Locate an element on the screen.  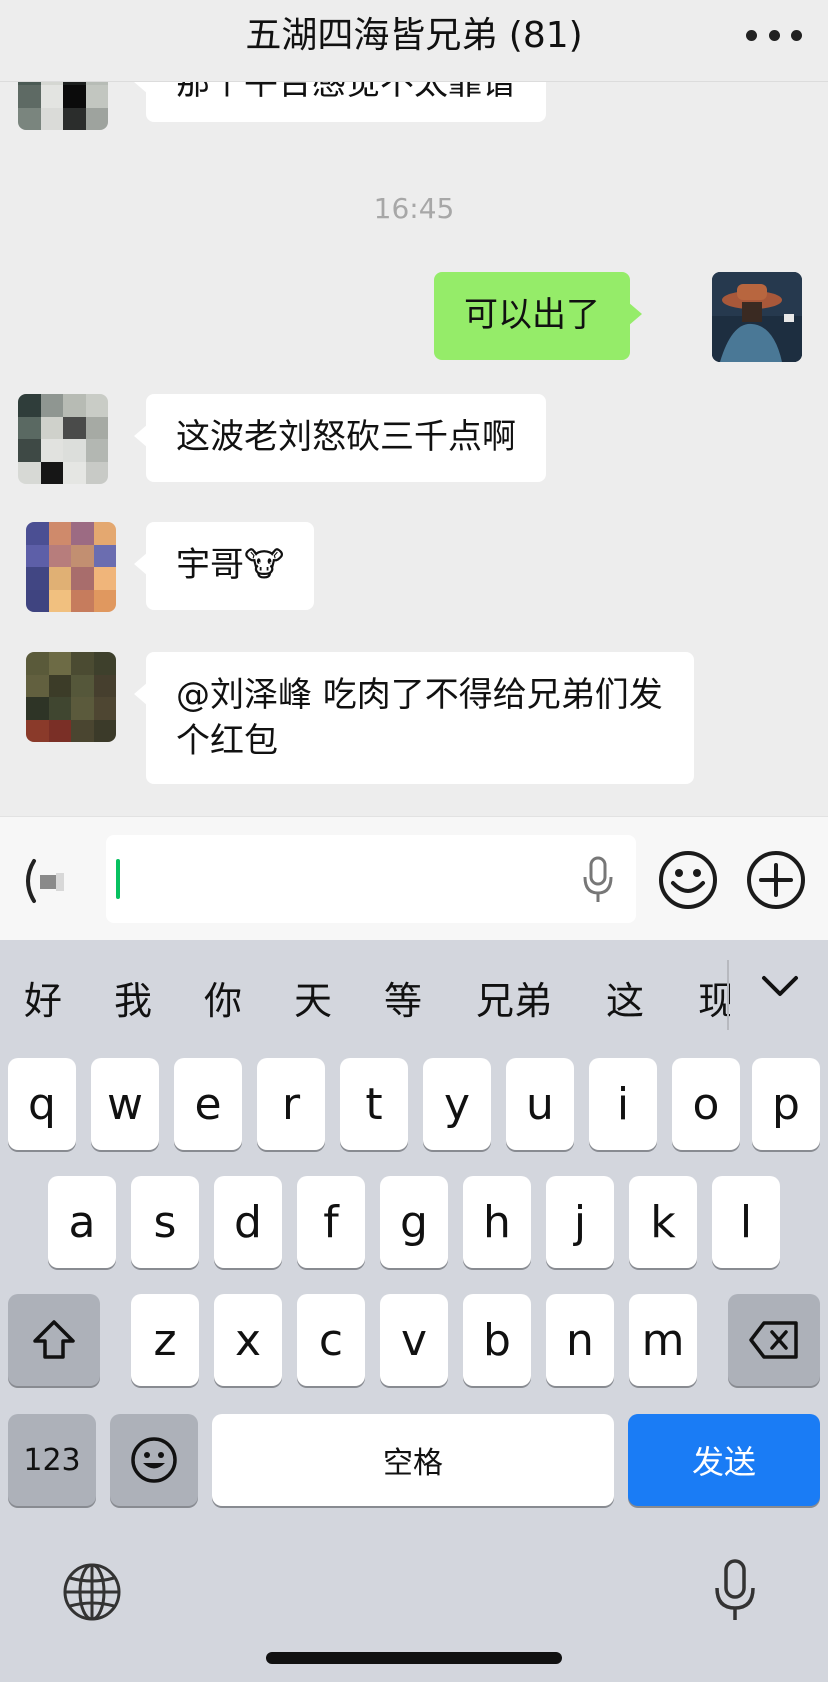
send-key: 发送 is located at coordinates (724, 1460).